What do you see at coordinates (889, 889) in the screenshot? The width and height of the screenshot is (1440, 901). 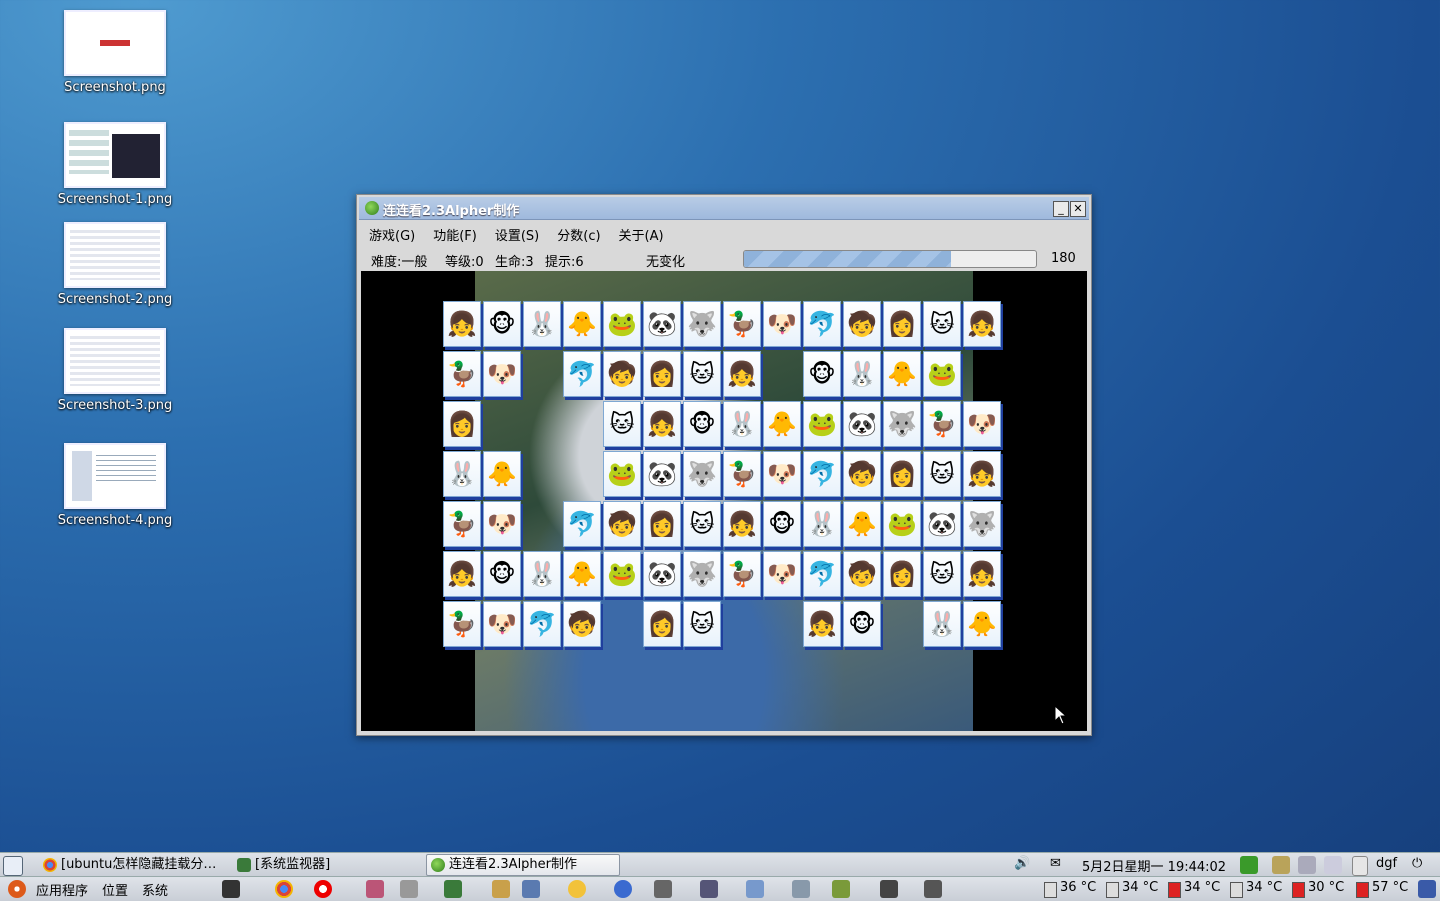 I see `calculator-icon` at bounding box center [889, 889].